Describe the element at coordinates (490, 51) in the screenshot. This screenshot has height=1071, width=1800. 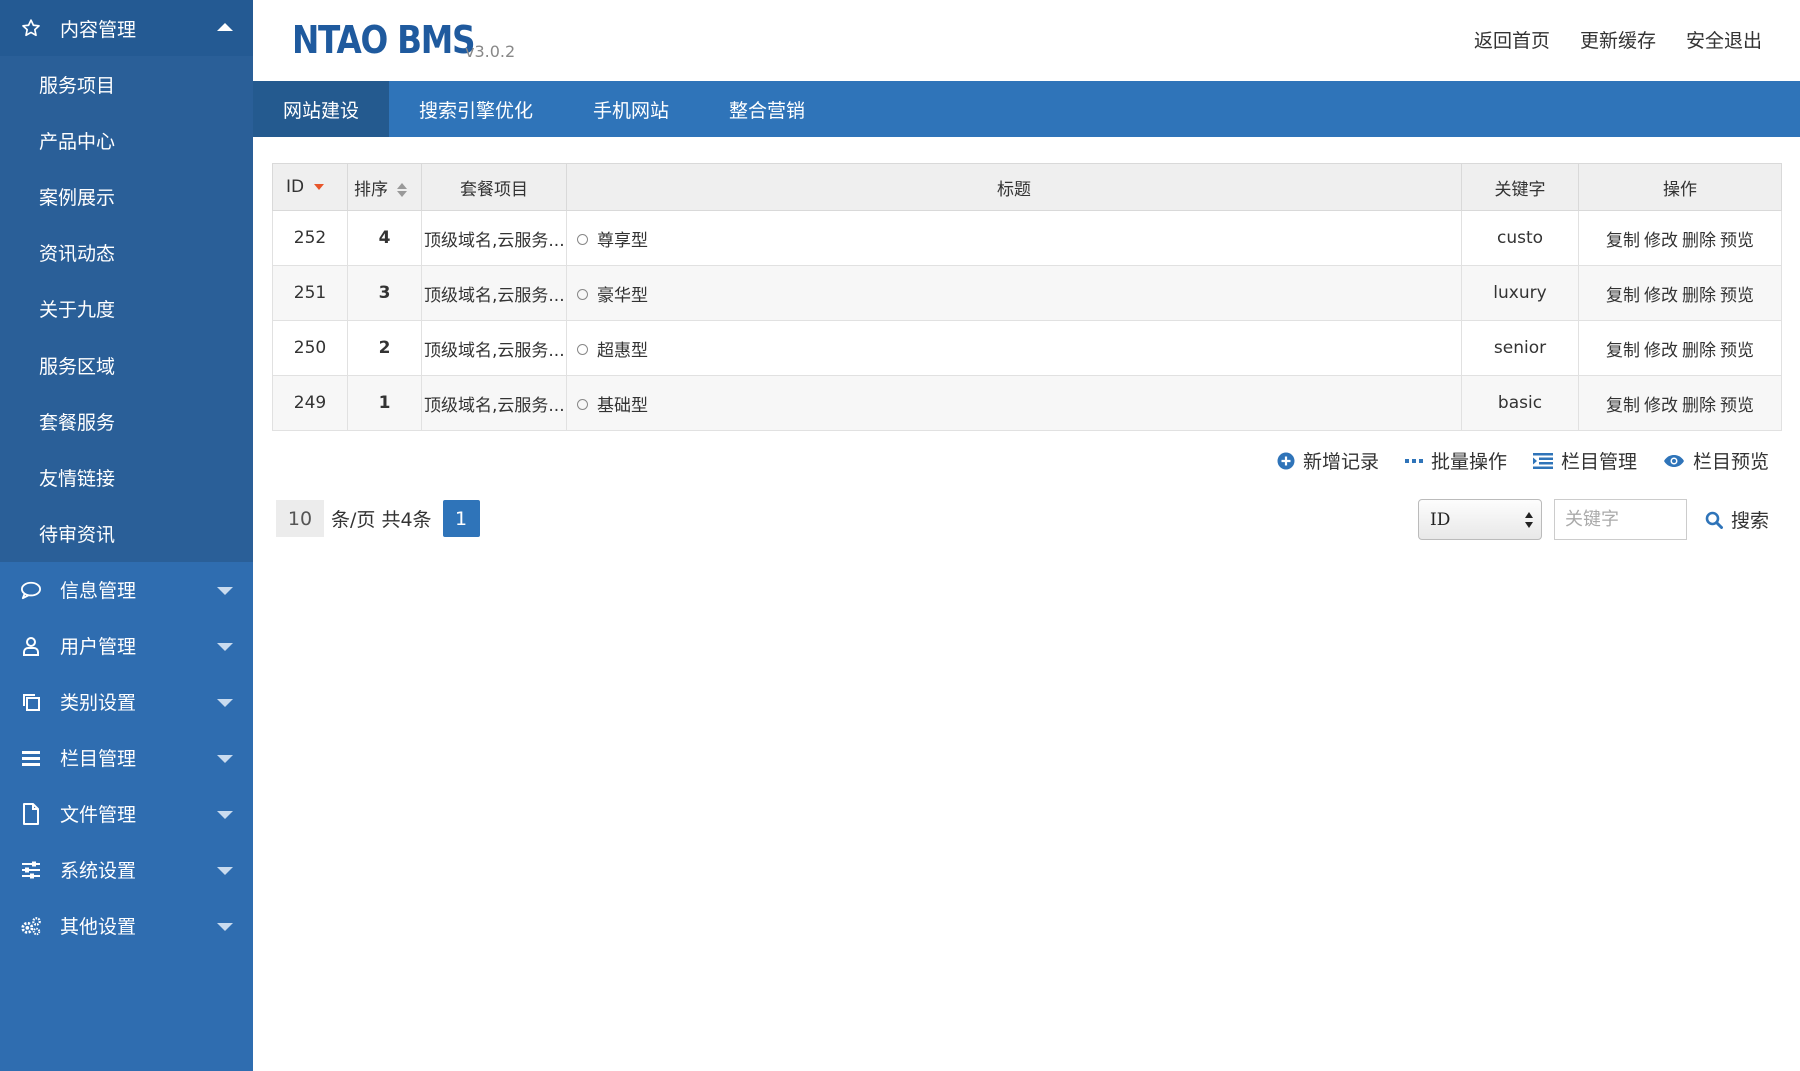
I see `version-label: v3.0.2` at that location.